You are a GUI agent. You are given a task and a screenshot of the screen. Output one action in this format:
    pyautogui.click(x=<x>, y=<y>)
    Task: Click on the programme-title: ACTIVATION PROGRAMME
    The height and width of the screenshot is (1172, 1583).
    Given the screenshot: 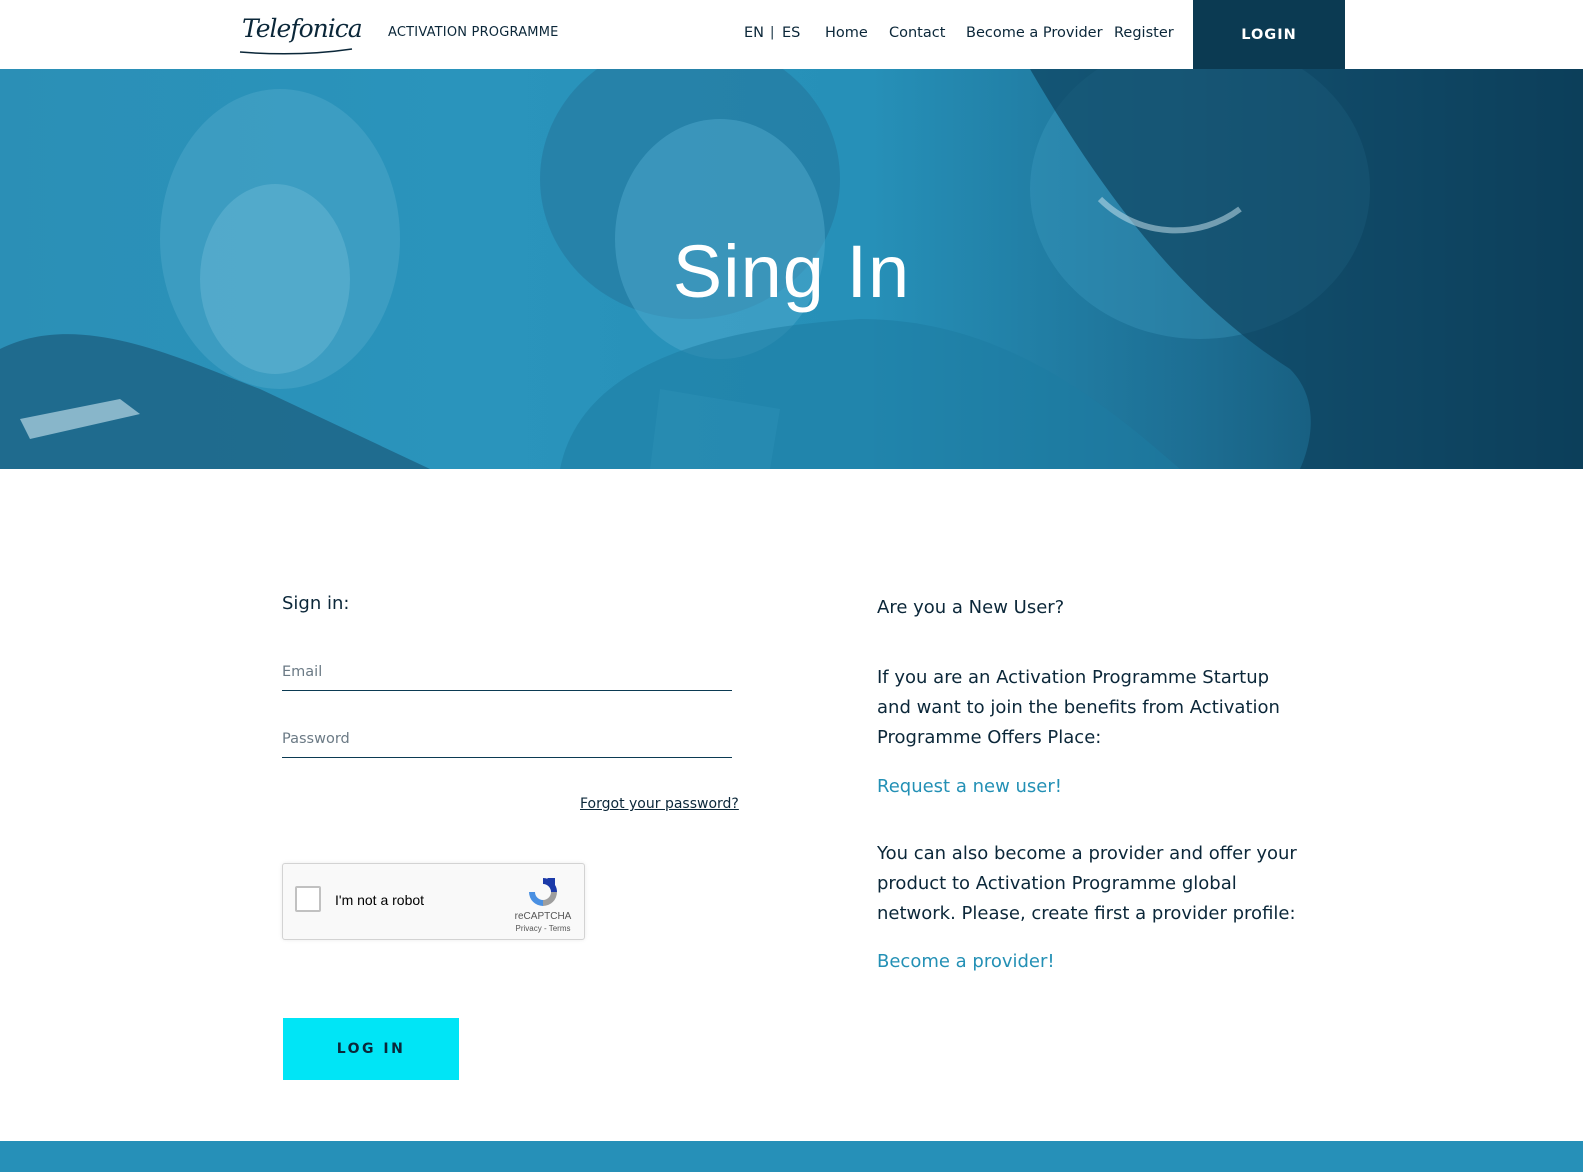 What is the action you would take?
    pyautogui.click(x=473, y=32)
    